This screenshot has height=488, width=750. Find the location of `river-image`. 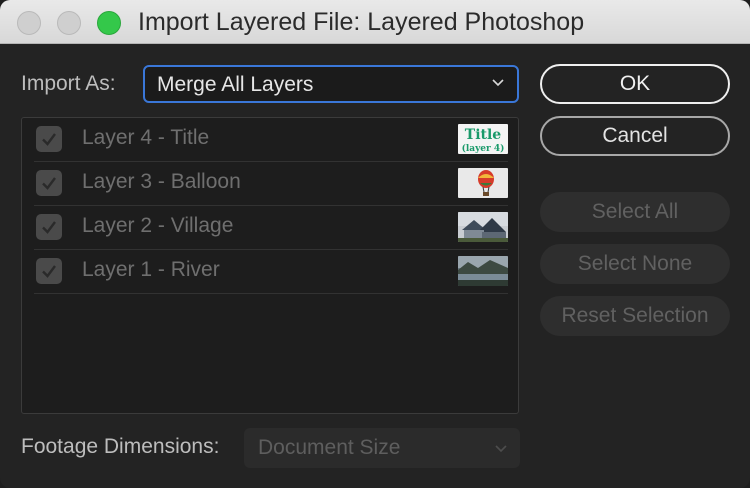

river-image is located at coordinates (483, 271).